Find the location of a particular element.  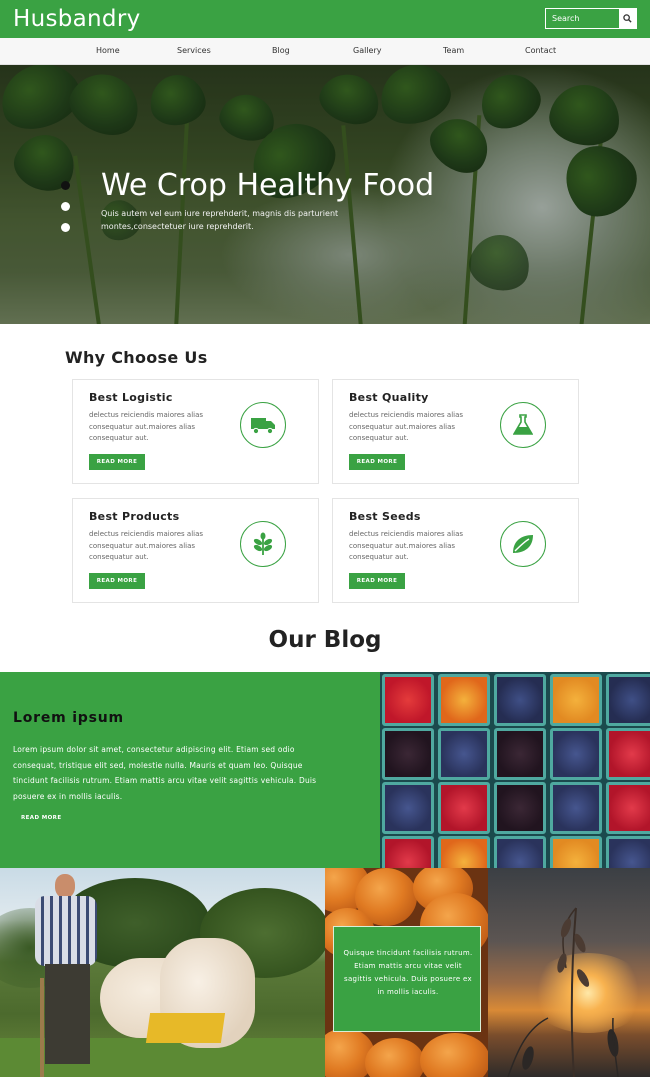

nav-contact: Contact is located at coordinates (540, 50).